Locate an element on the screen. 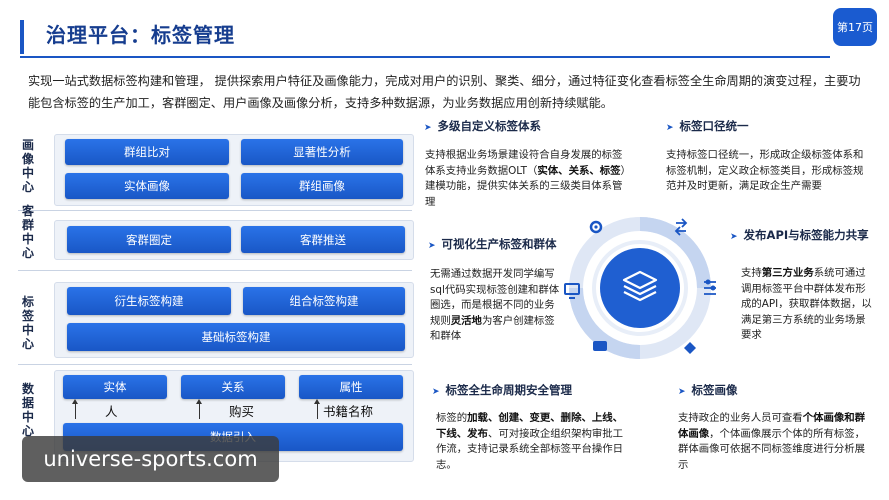  relation-button: 关系 is located at coordinates (233, 387).